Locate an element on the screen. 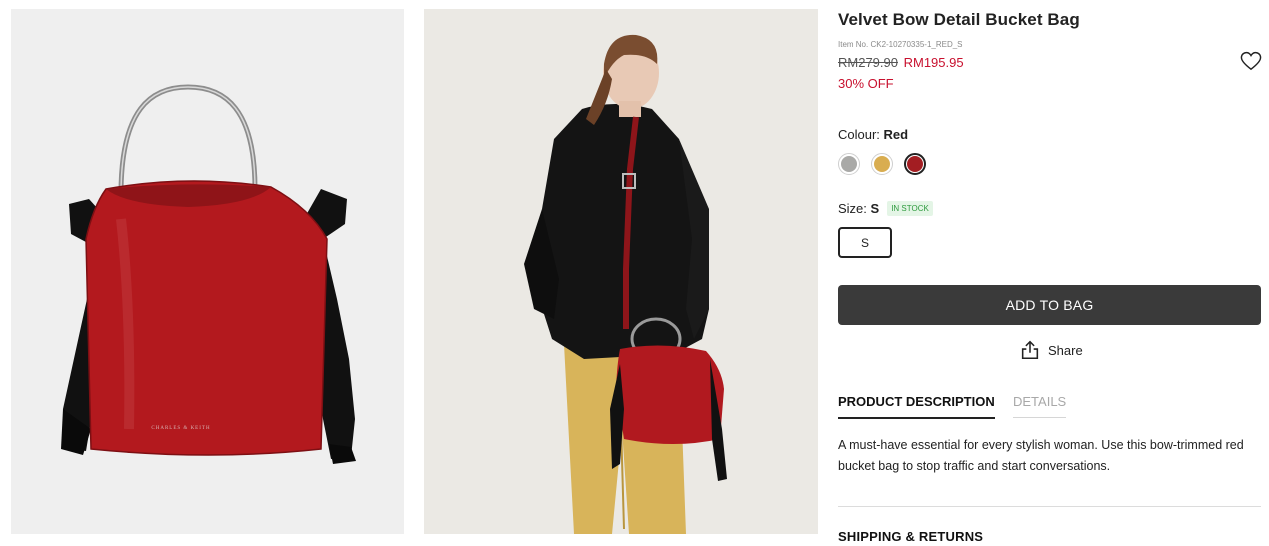 The image size is (1269, 546). size-label: Size: S IN STOCK is located at coordinates (885, 208).